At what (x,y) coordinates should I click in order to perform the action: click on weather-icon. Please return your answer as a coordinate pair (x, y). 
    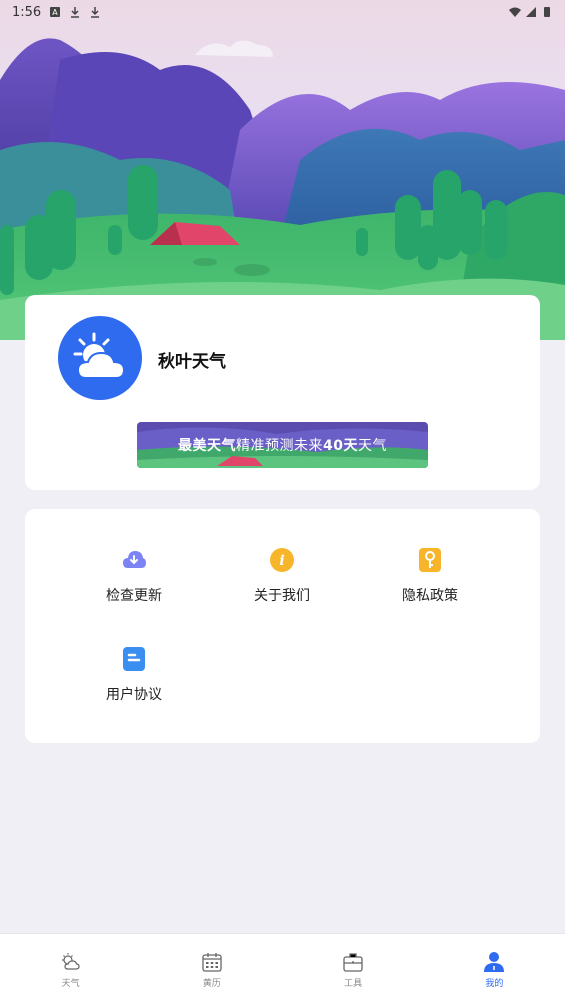
    Looking at the image, I should click on (70, 961).